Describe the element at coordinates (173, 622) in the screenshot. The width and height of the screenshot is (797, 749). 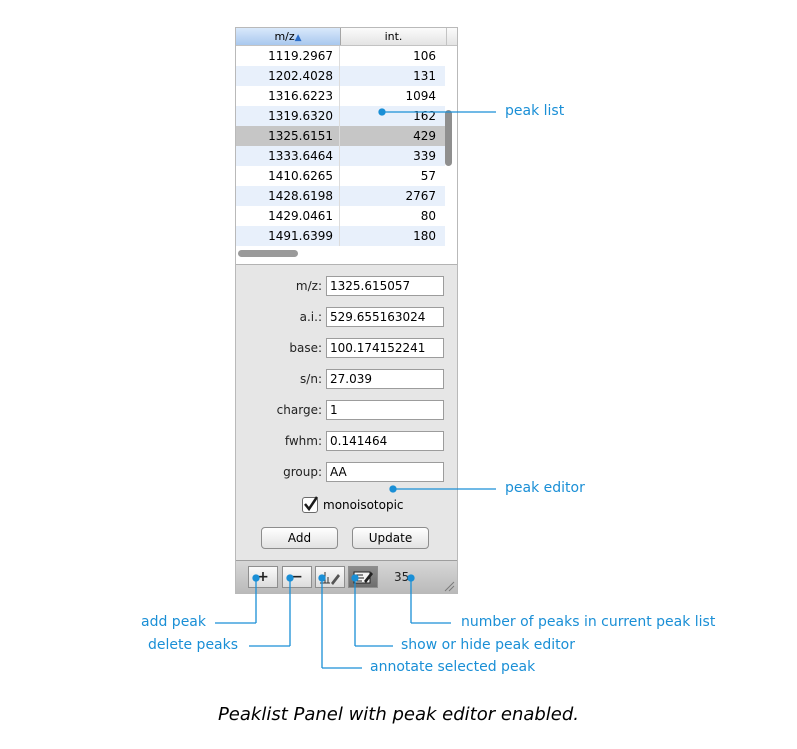
I see `callout-add-peak: add peak` at that location.